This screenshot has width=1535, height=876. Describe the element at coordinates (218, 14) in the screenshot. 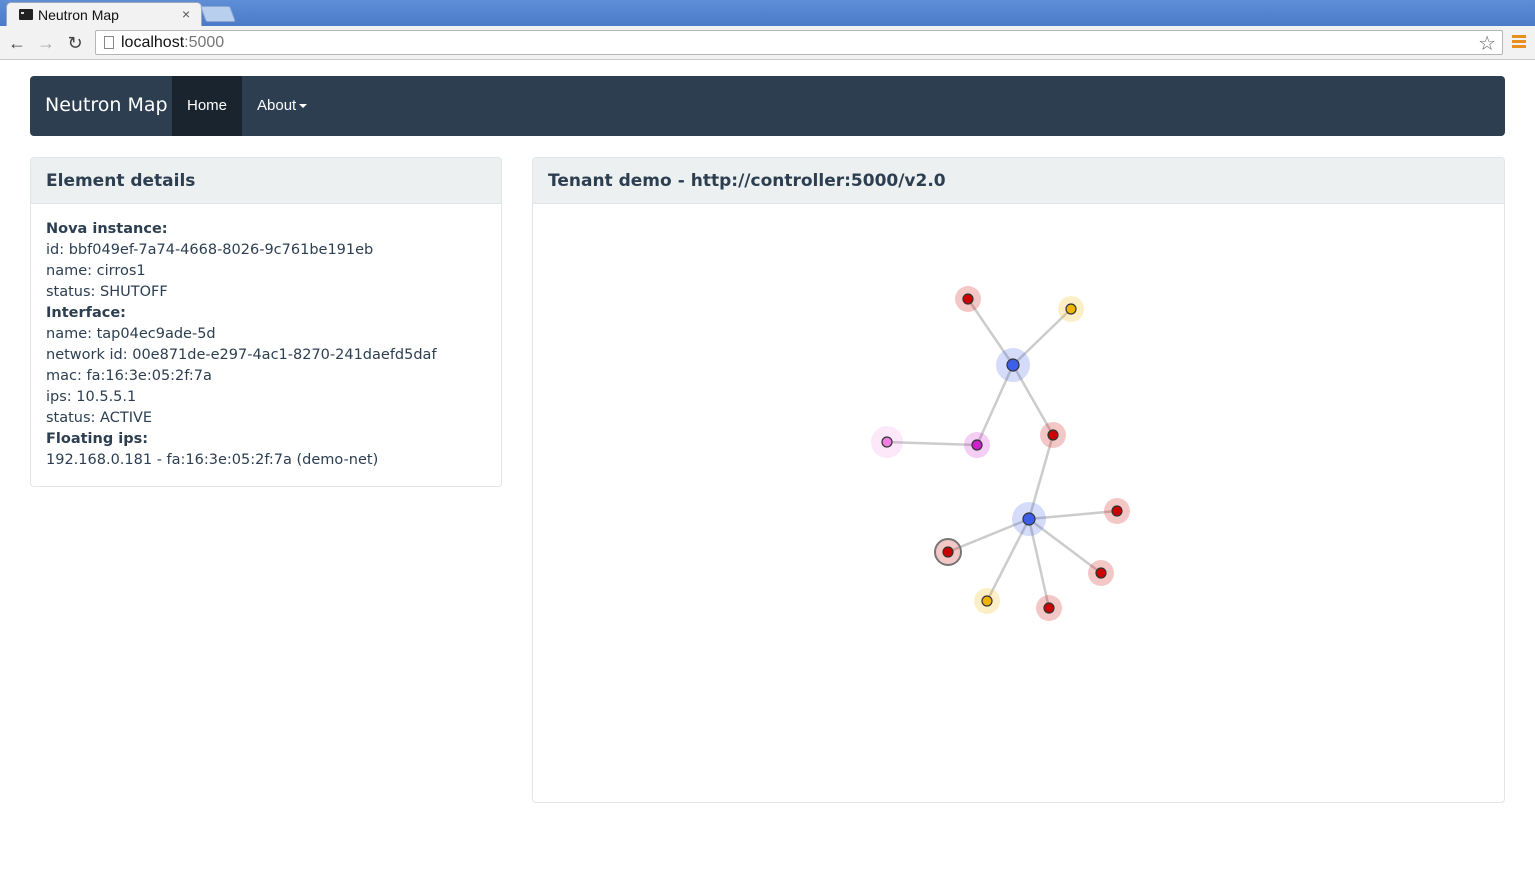

I see `new-tab-button` at that location.